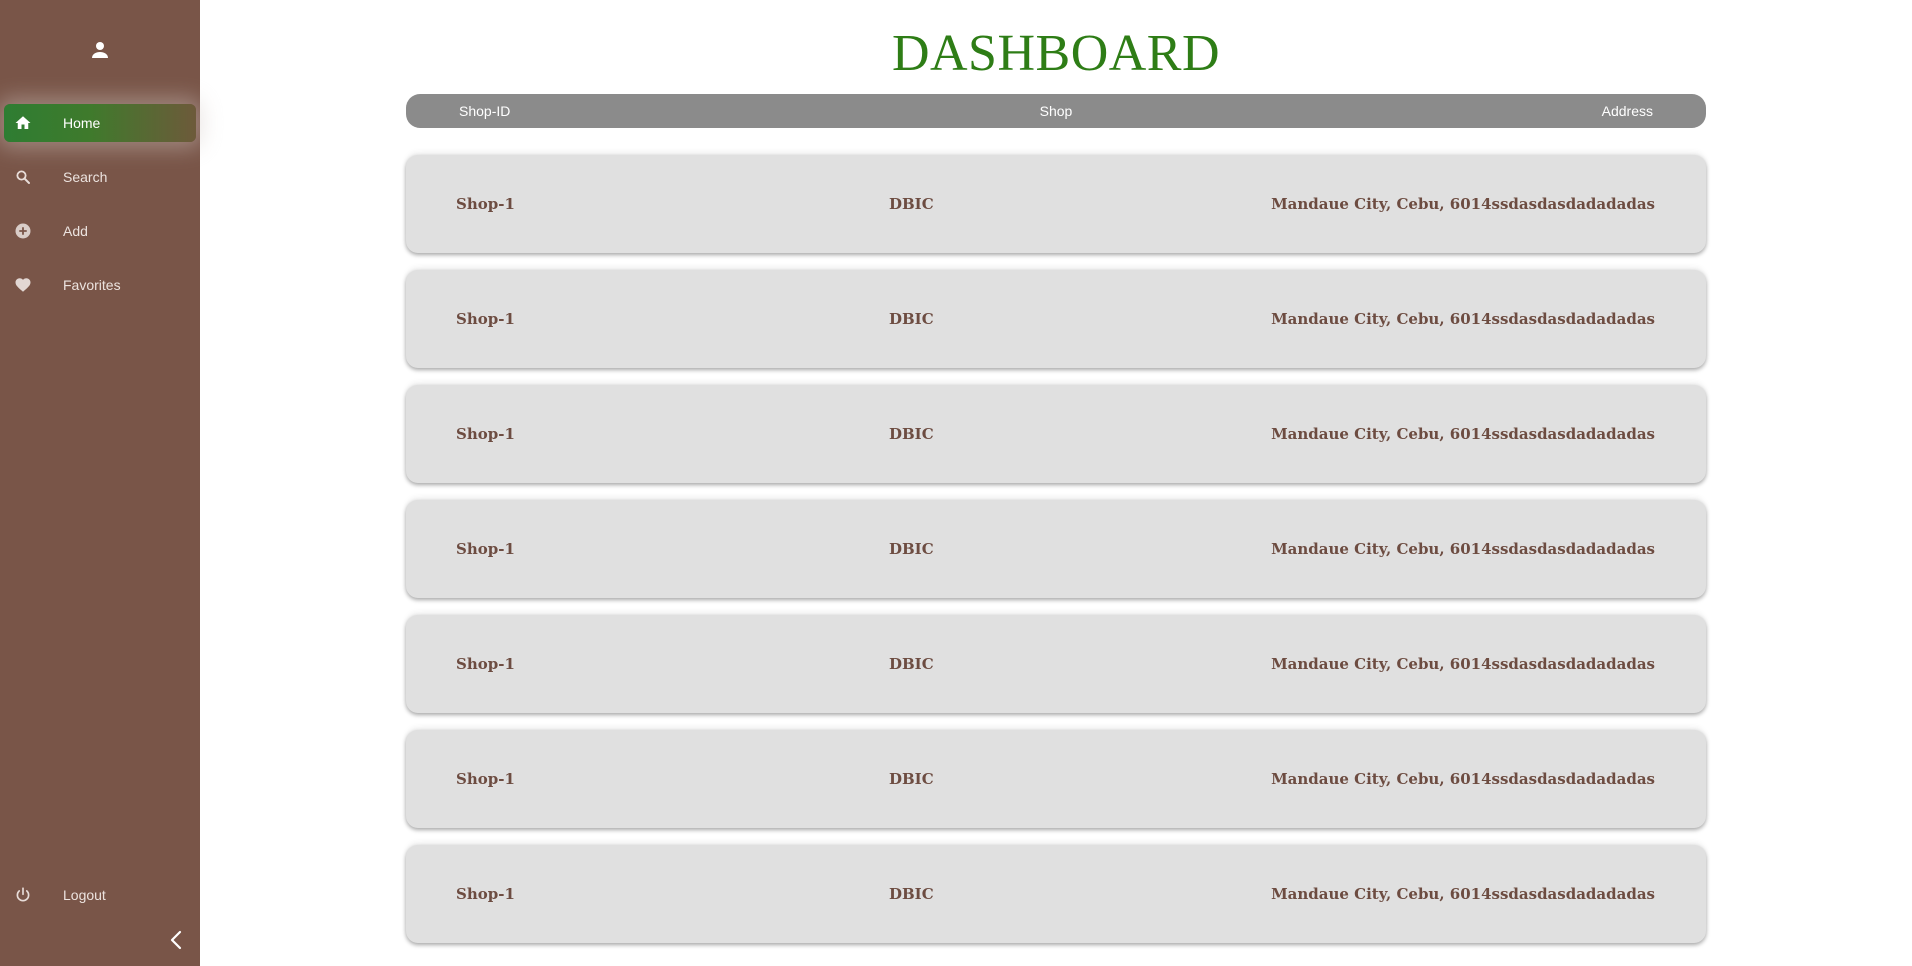 The image size is (1912, 966). I want to click on logout-button: Logout, so click(100, 895).